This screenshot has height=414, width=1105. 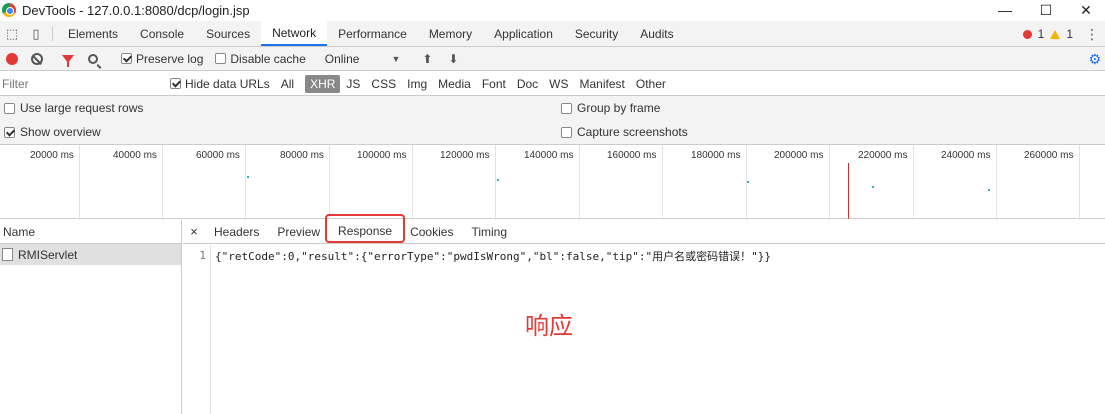 I want to click on tick-label: 220000 ms, so click(x=883, y=155).